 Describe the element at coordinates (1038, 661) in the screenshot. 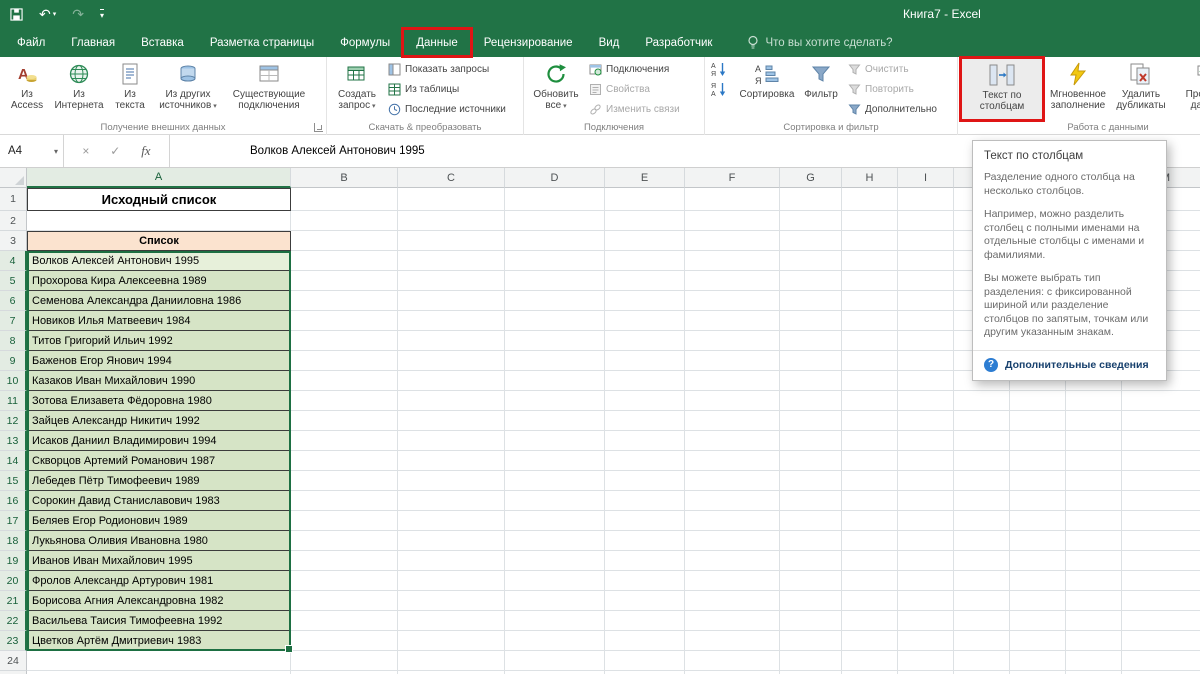

I see `cell-K24` at that location.